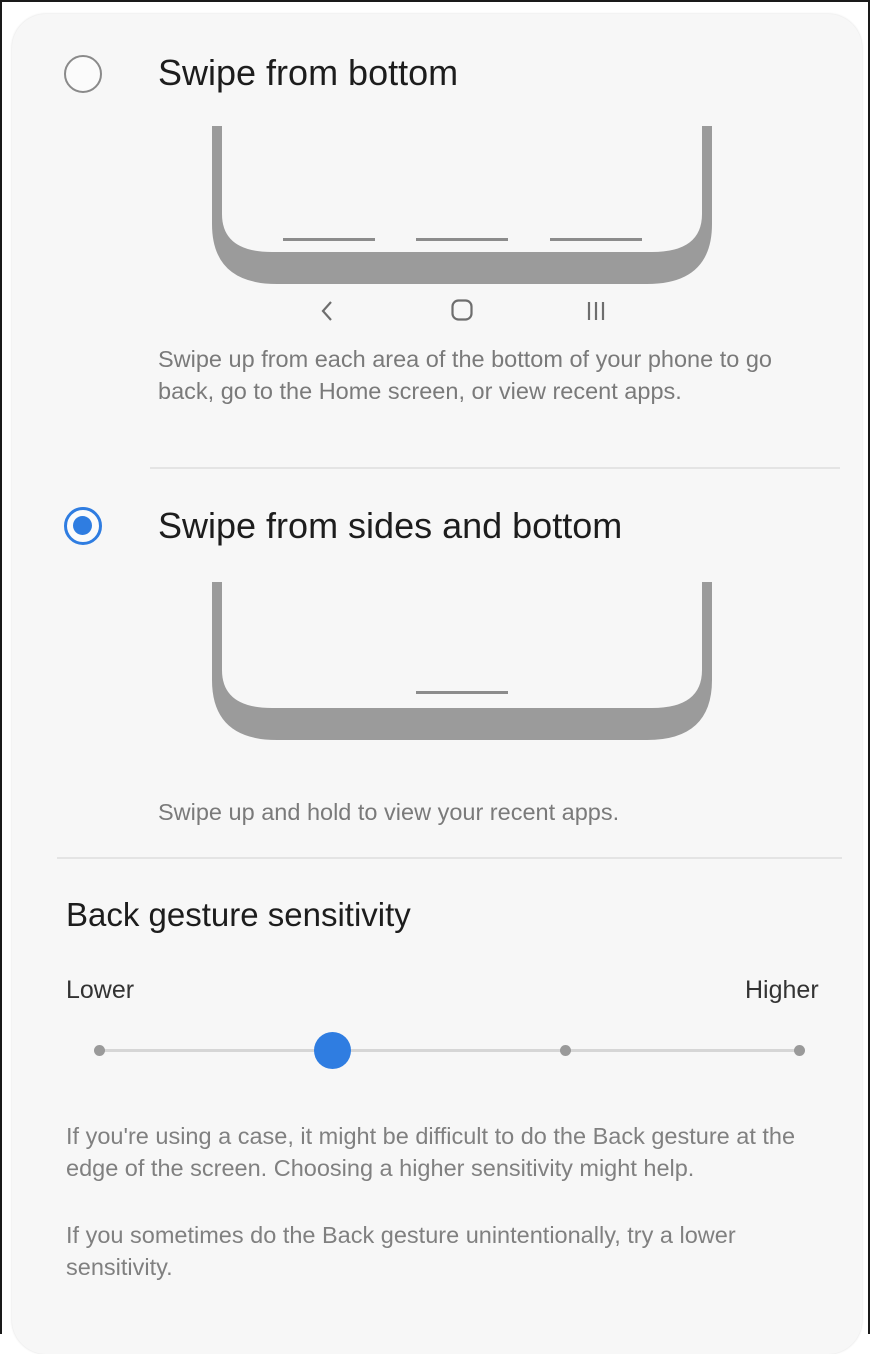  I want to click on slider-label-lower: Lower, so click(100, 990).